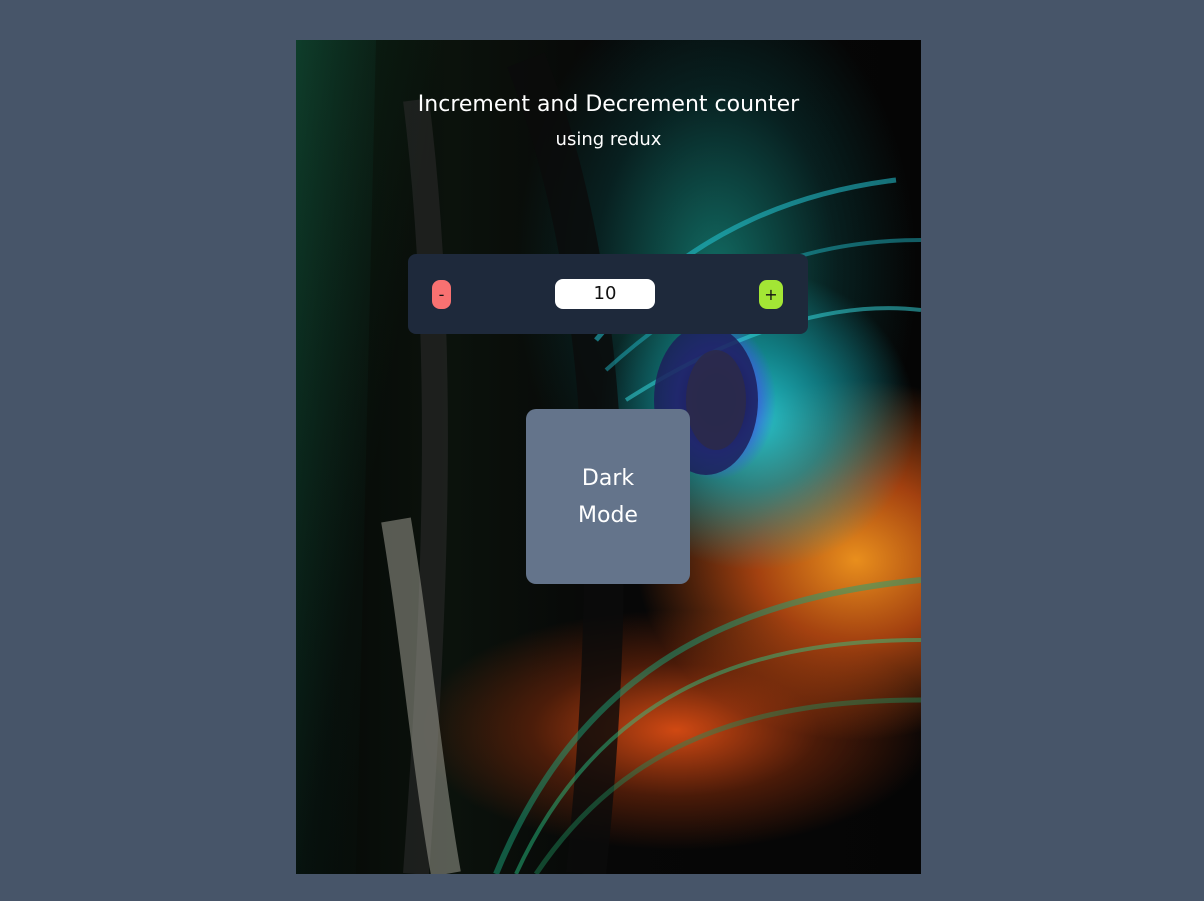  I want to click on dark-mode-button: Dark Mode, so click(608, 496).